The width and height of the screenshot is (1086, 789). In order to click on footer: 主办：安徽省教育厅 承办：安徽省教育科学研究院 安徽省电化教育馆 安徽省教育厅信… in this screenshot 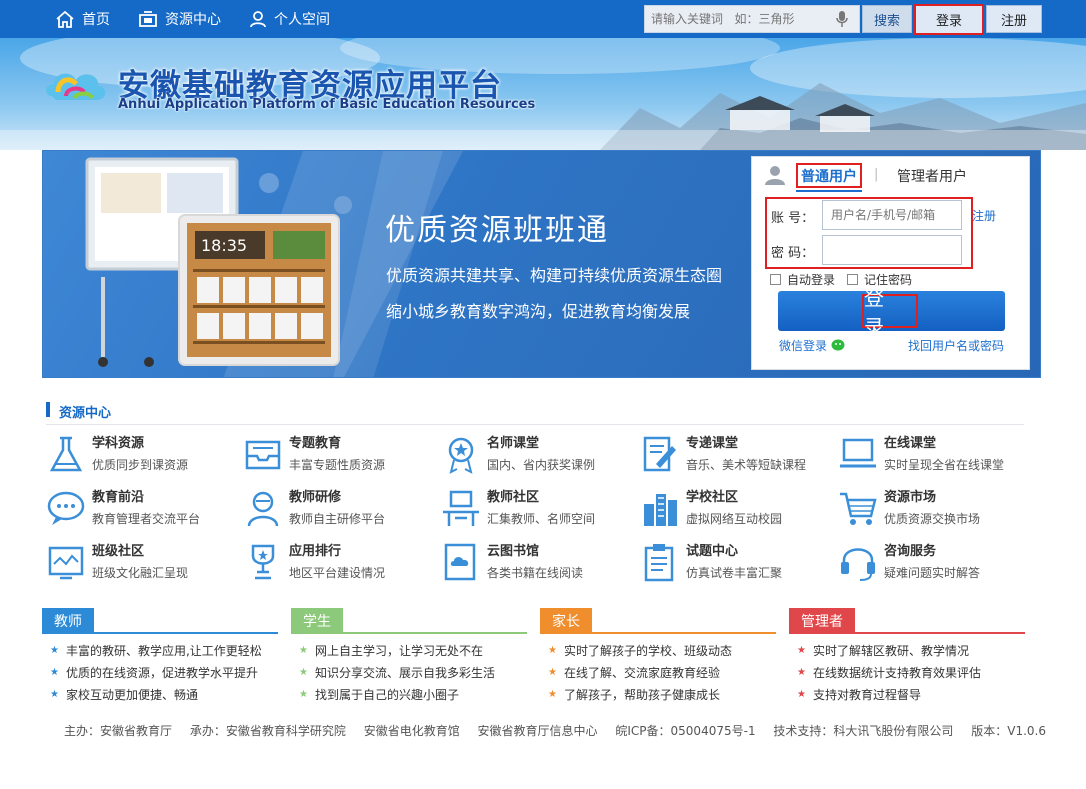, I will do `click(562, 730)`.